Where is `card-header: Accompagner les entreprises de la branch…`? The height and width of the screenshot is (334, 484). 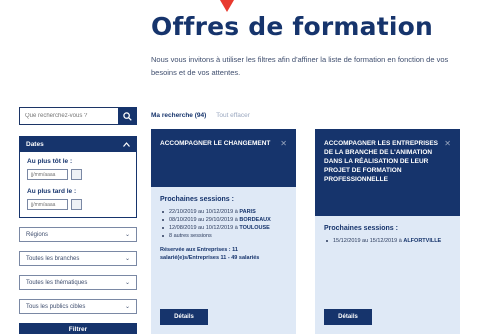
card-header: Accompagner les entreprises de la branch… is located at coordinates (387, 172).